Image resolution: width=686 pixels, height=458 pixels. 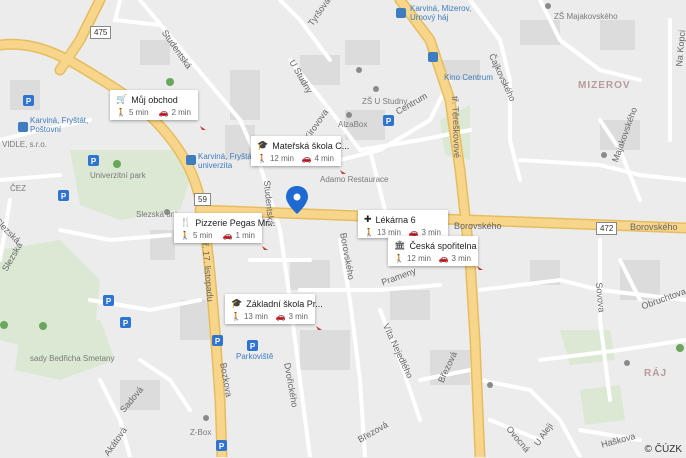 What do you see at coordinates (24, 144) in the screenshot?
I see `place-label: VIDLE, s.r.o.` at bounding box center [24, 144].